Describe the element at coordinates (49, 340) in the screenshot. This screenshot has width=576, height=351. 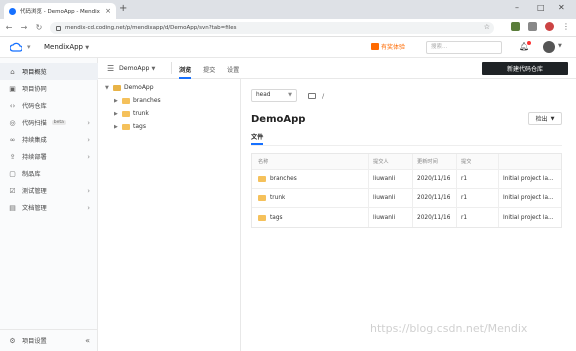
I see `sidebar-item-settings: ⚙ 项目设置 «` at that location.